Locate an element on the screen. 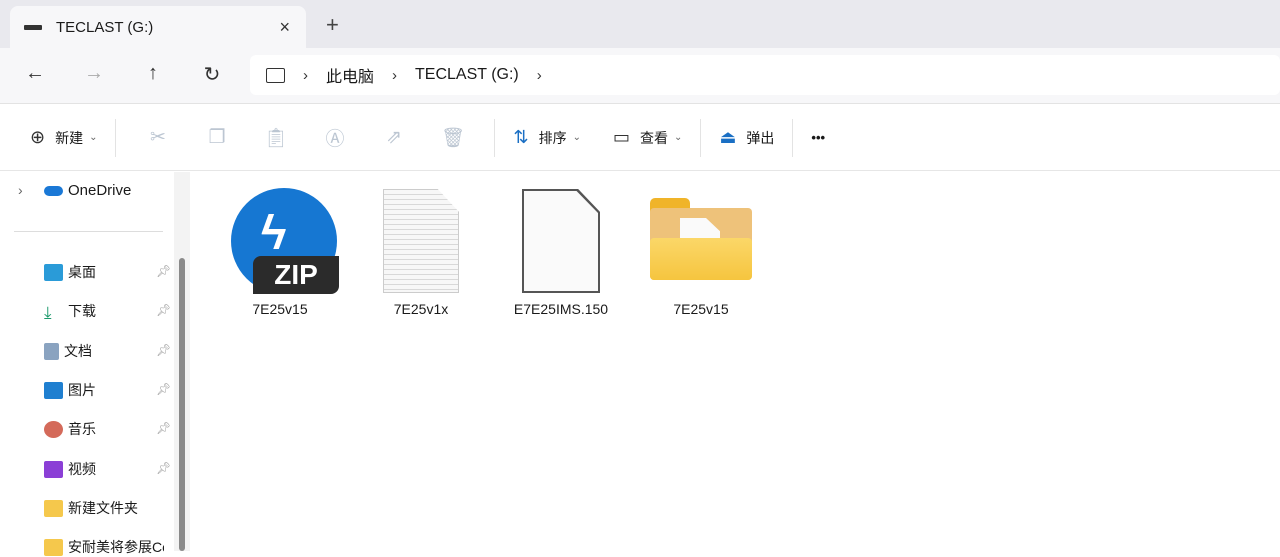 Image resolution: width=1280 pixels, height=557 pixels. label: 新建文件夹 is located at coordinates (103, 508).